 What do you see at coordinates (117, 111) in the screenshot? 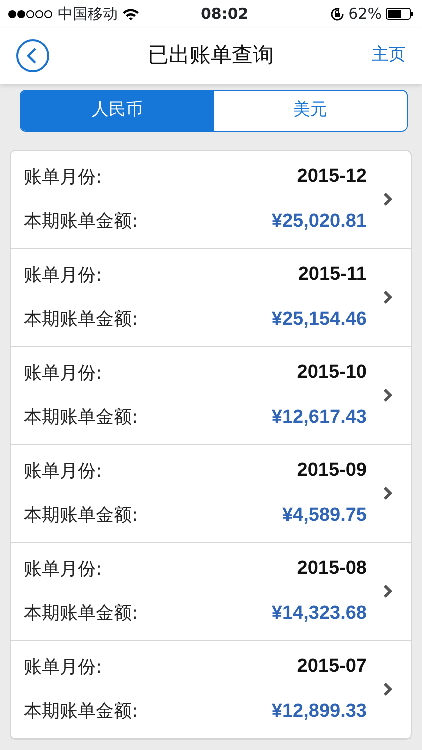
I see `currency-tab: 人民币` at bounding box center [117, 111].